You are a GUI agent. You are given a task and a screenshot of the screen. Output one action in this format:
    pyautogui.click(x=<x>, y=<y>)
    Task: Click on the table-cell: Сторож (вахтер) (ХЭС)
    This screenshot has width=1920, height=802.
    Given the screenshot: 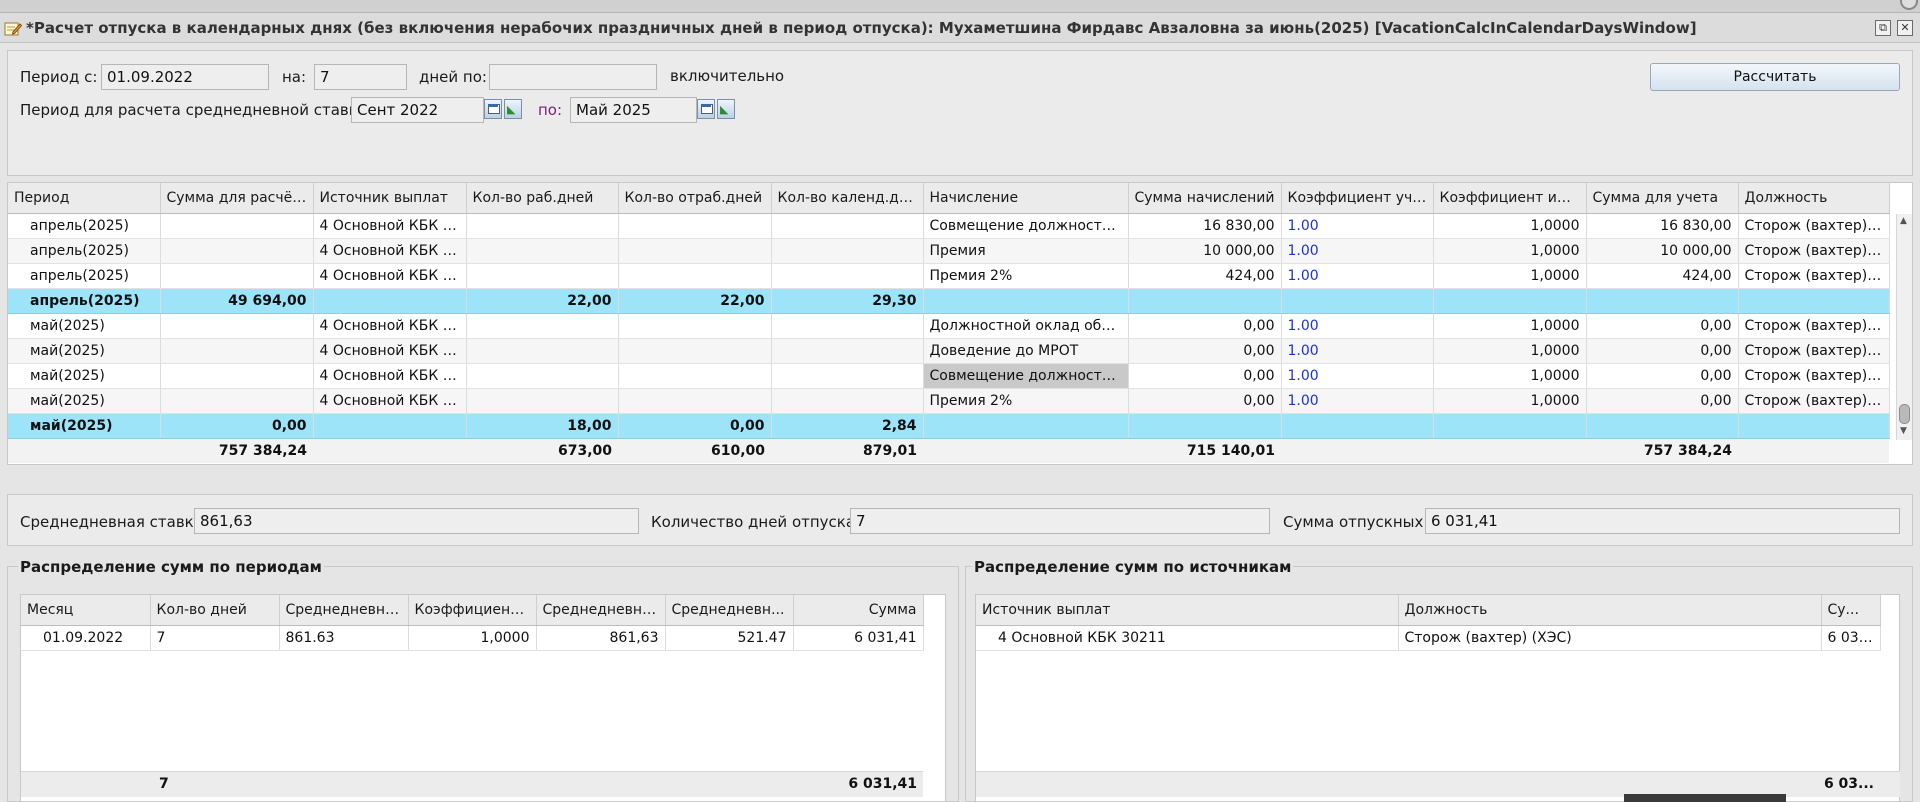 What is the action you would take?
    pyautogui.click(x=1610, y=638)
    